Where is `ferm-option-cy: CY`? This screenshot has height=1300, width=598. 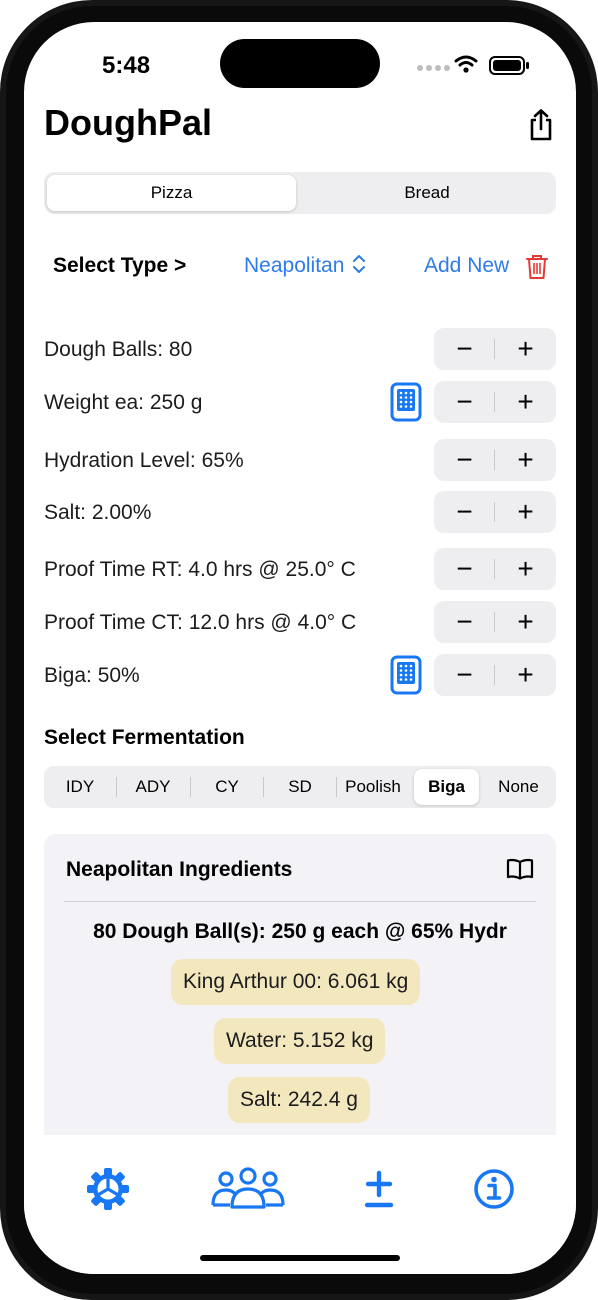
ferm-option-cy: CY is located at coordinates (227, 787).